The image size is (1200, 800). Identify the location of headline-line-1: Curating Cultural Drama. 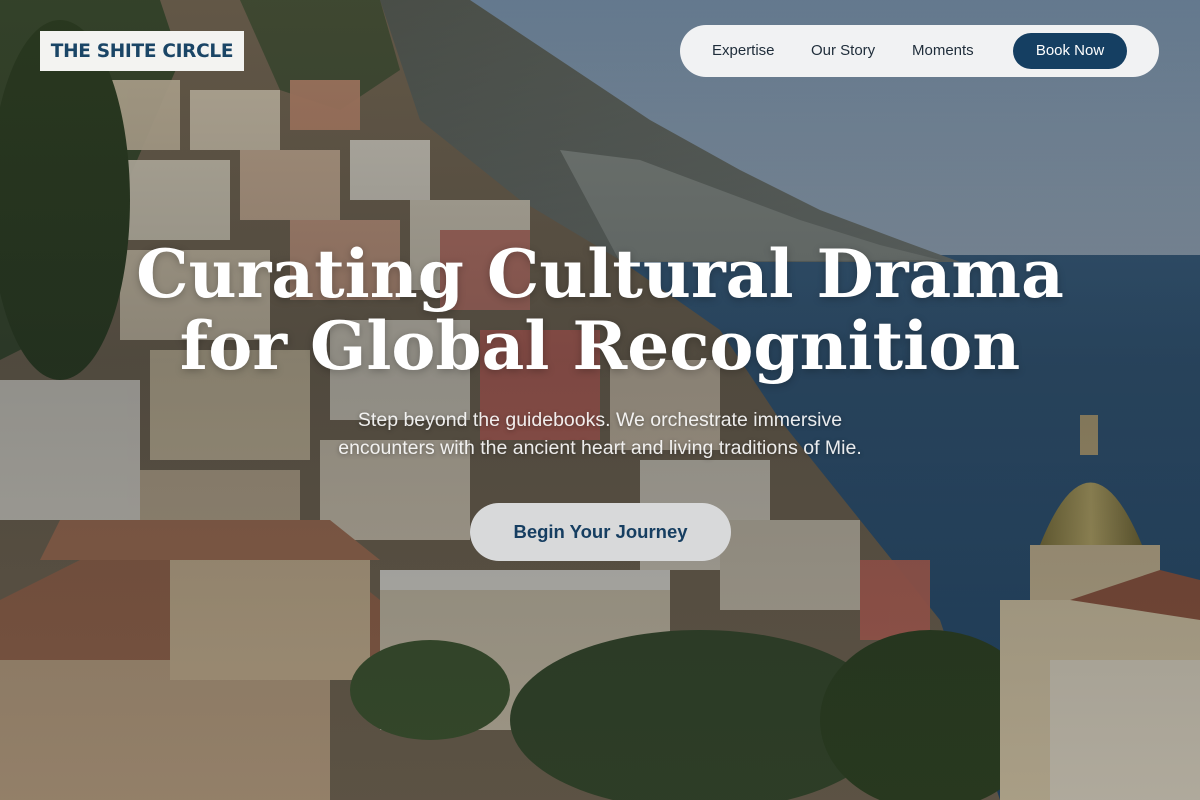
(600, 274).